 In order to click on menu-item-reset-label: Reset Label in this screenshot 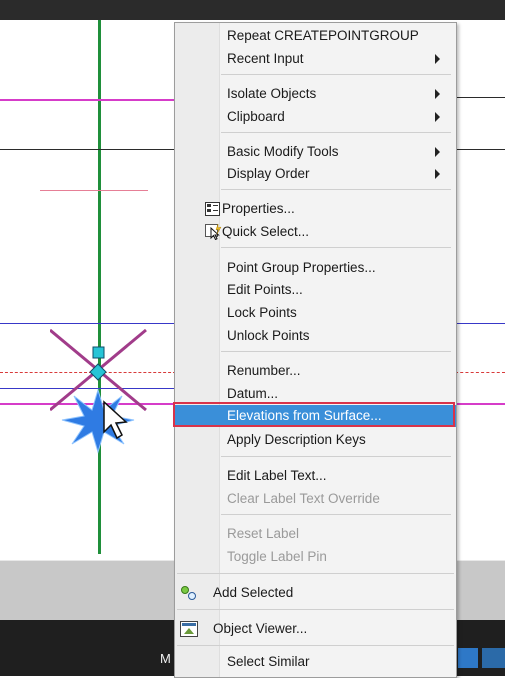, I will do `click(315, 534)`.